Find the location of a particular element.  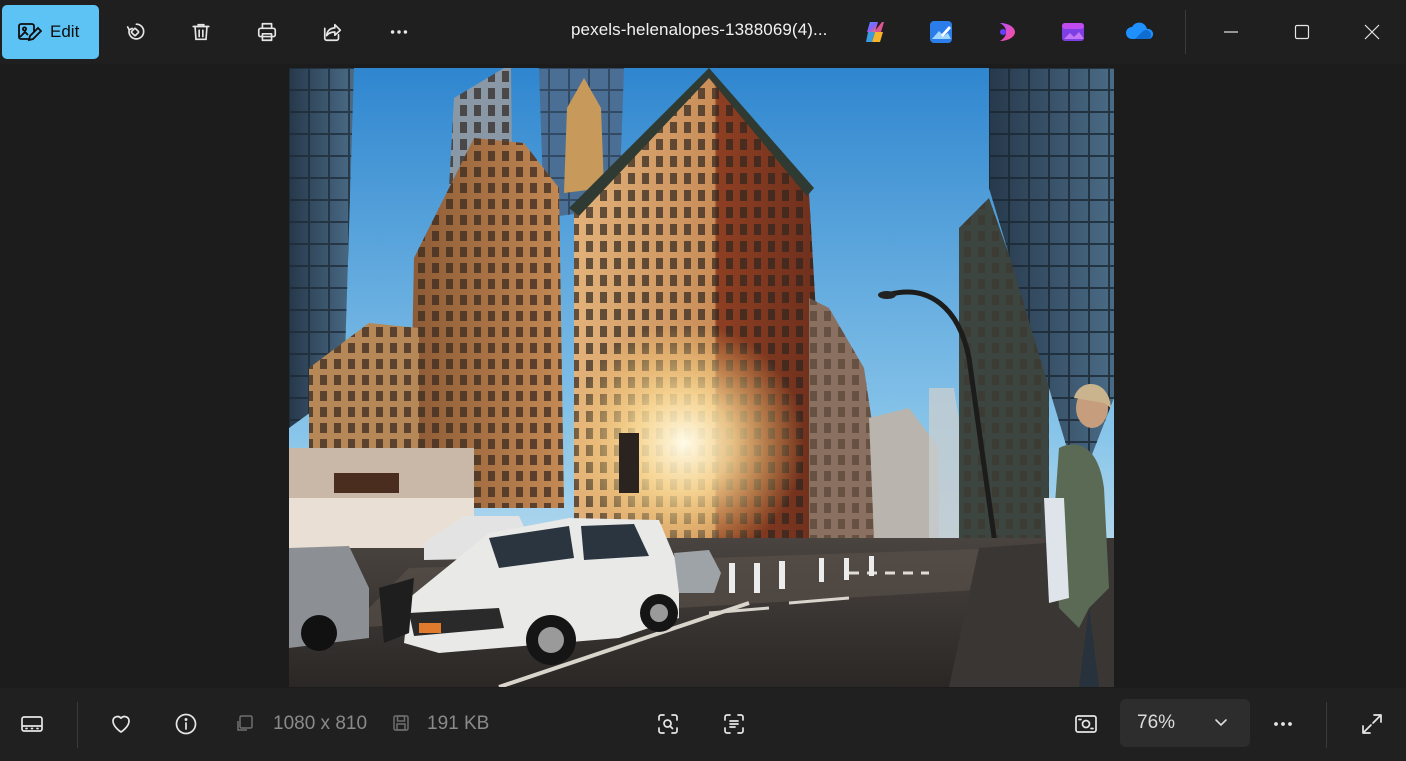

info-icon is located at coordinates (186, 724).